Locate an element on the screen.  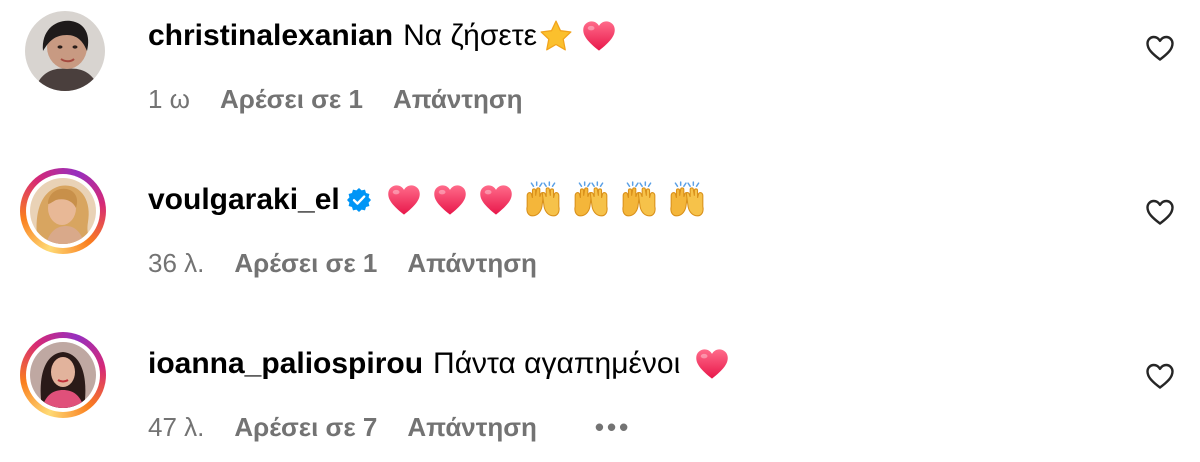
comment-meta: 1 ω Αρέσει σε 1 Απάντηση is located at coordinates (335, 99).